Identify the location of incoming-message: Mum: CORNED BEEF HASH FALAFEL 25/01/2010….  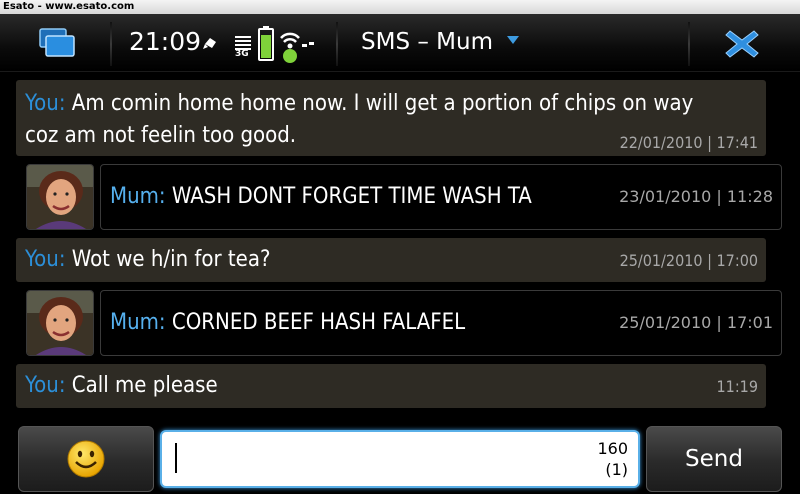
(441, 323).